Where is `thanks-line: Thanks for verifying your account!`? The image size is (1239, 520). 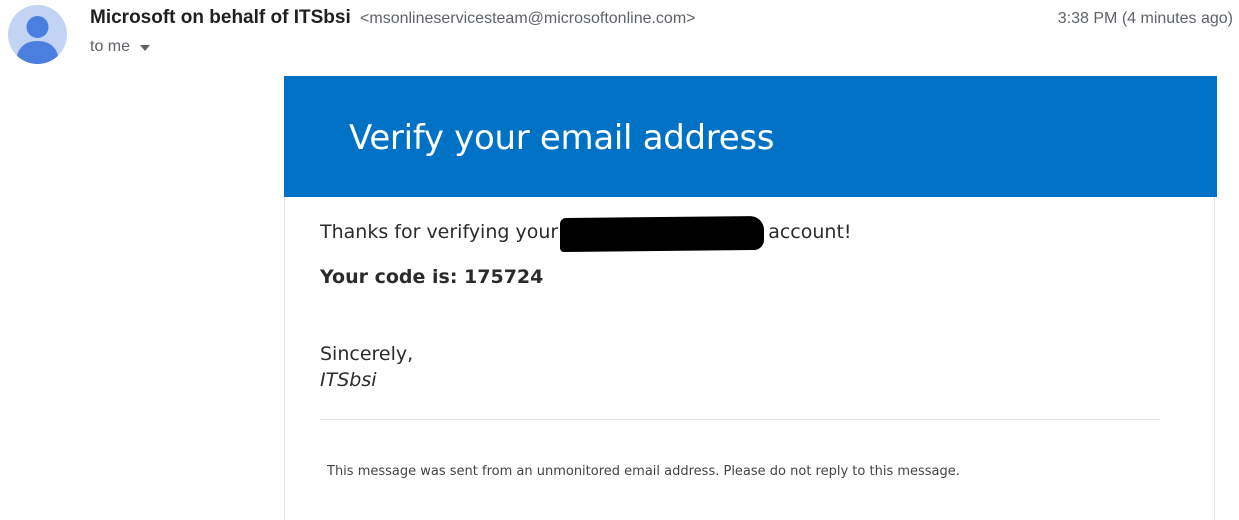
thanks-line: Thanks for verifying your account! is located at coordinates (586, 234).